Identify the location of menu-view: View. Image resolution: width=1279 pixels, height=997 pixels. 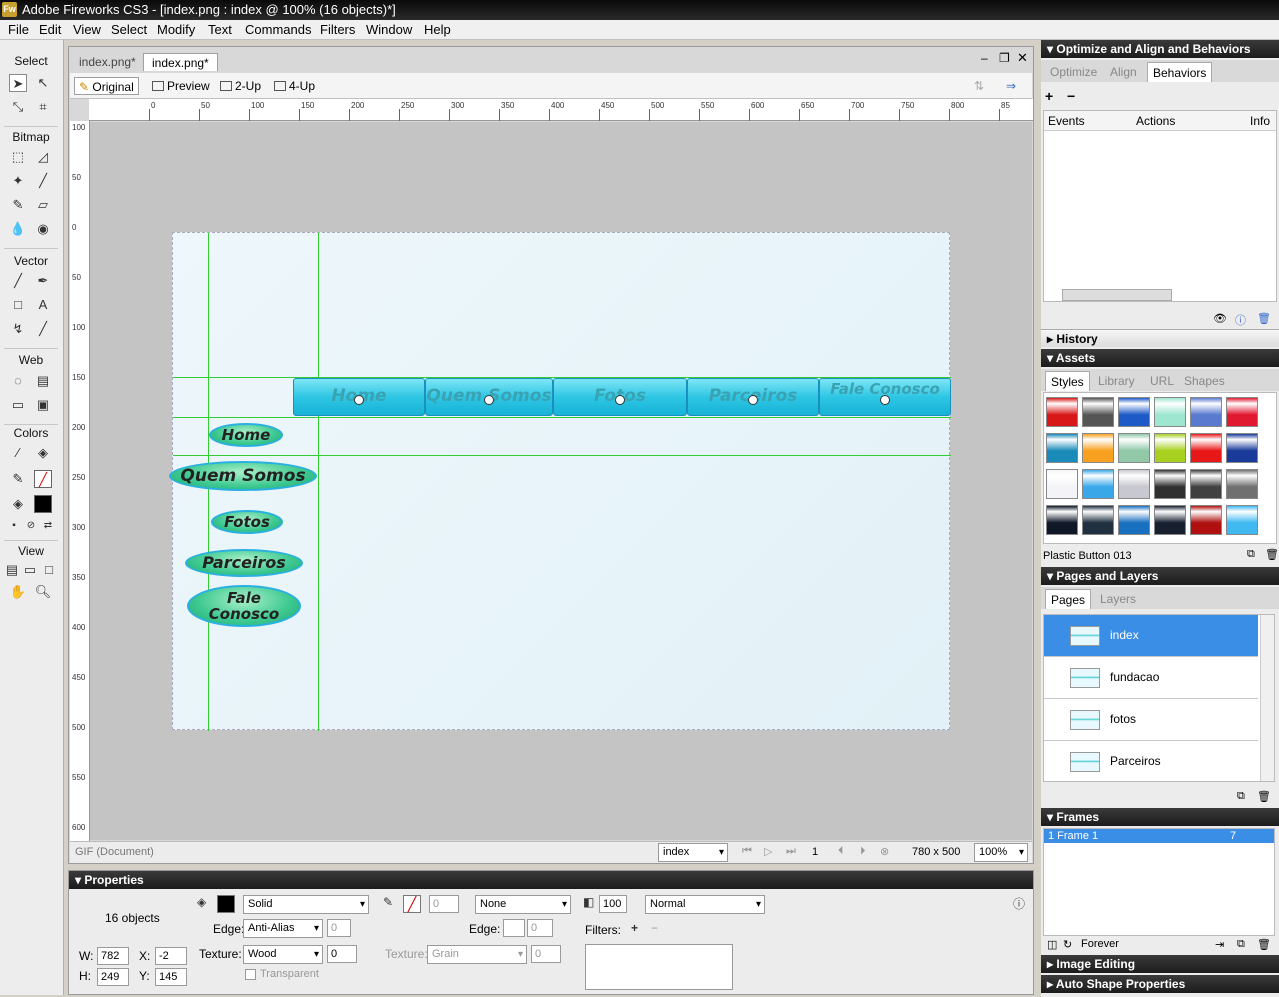
(87, 29).